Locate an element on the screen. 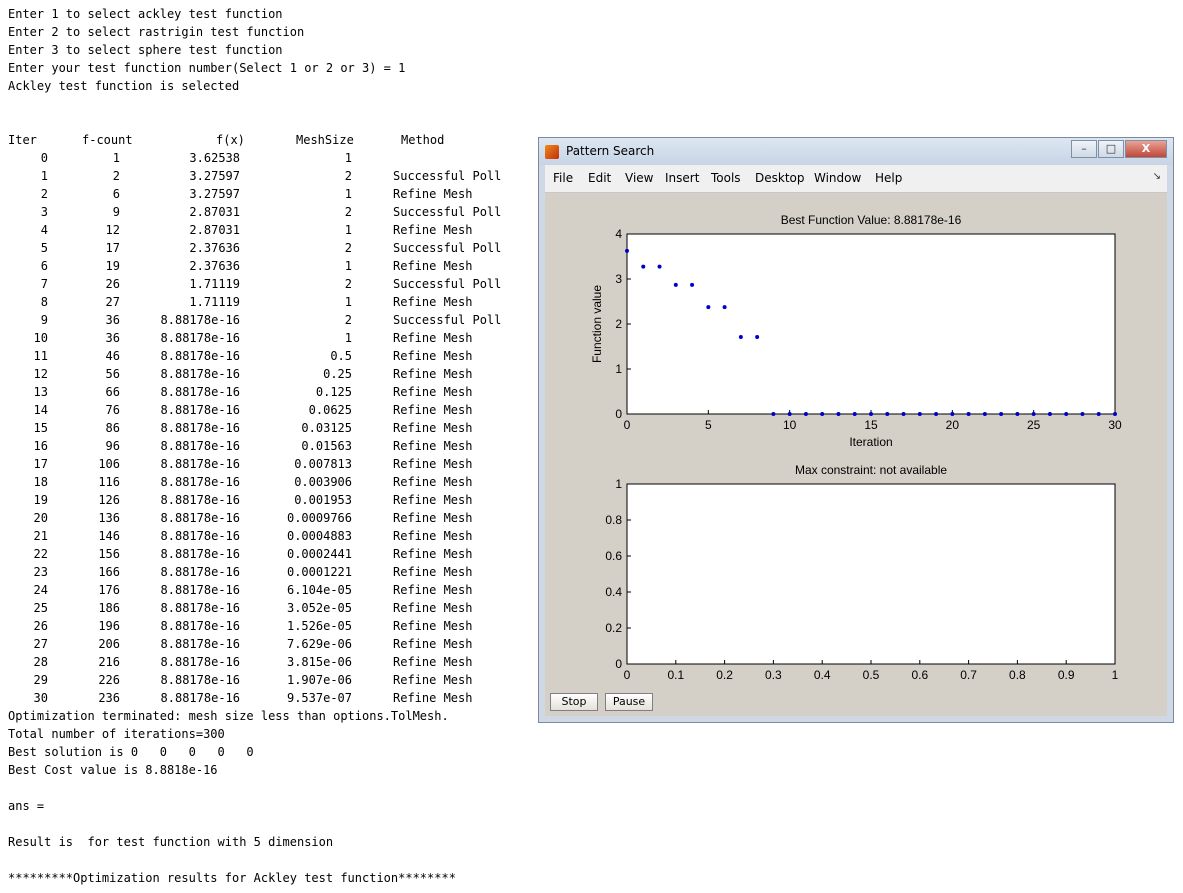 Image resolution: width=1183 pixels, height=893 pixels. f-count-cell: 206 is located at coordinates (109, 644).